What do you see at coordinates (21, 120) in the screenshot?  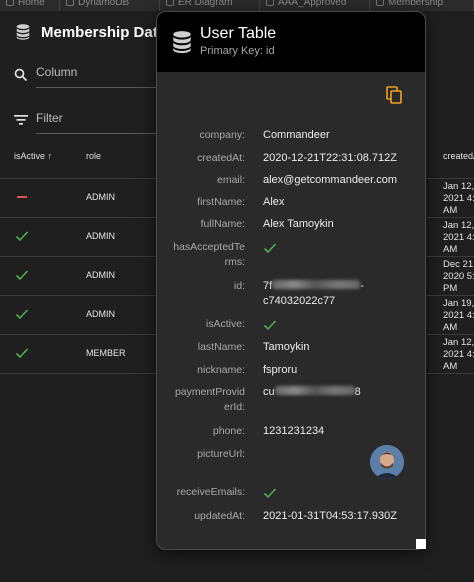 I see `filter-icon` at bounding box center [21, 120].